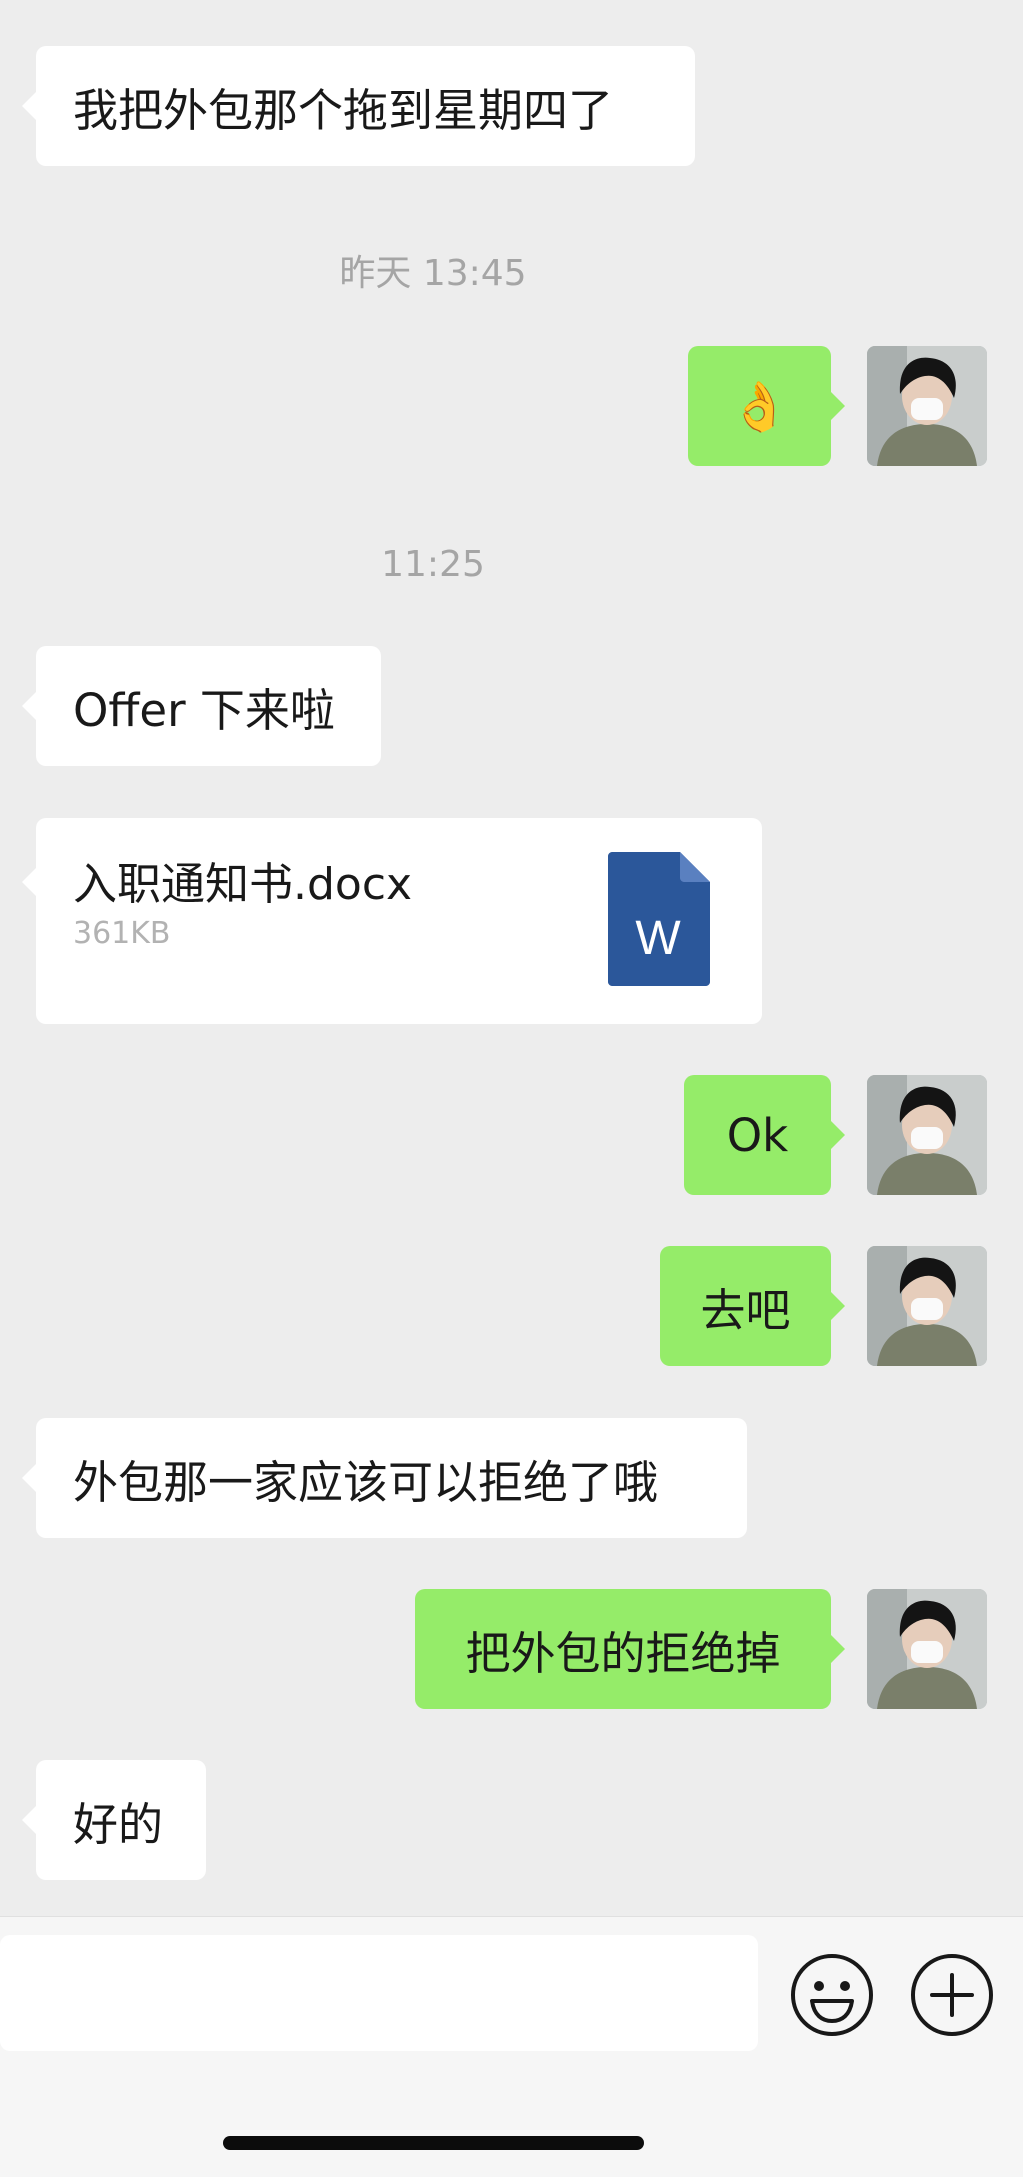  Describe the element at coordinates (759, 406) in the screenshot. I see `ok-hand-emoji: 👌` at that location.